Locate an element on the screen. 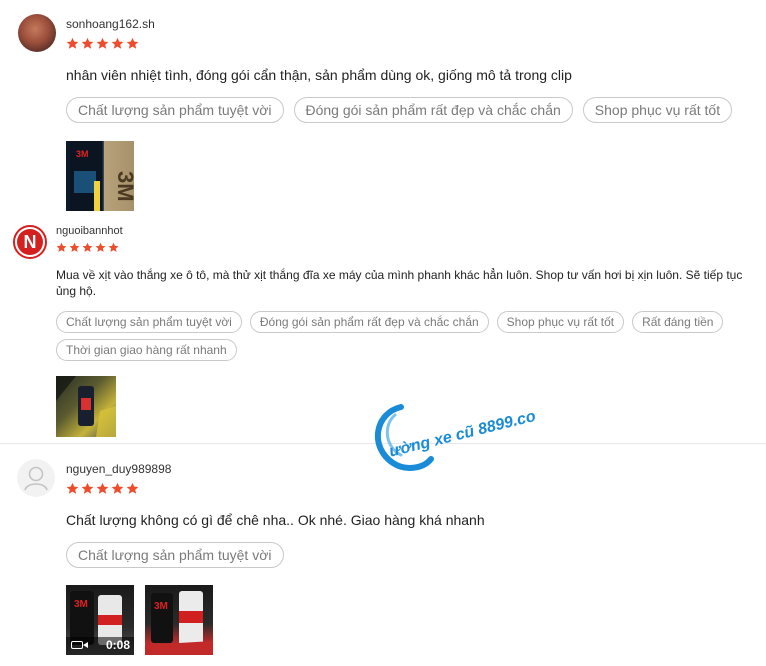 This screenshot has height=666, width=766. review-username: nguoibannhot is located at coordinates (89, 231).